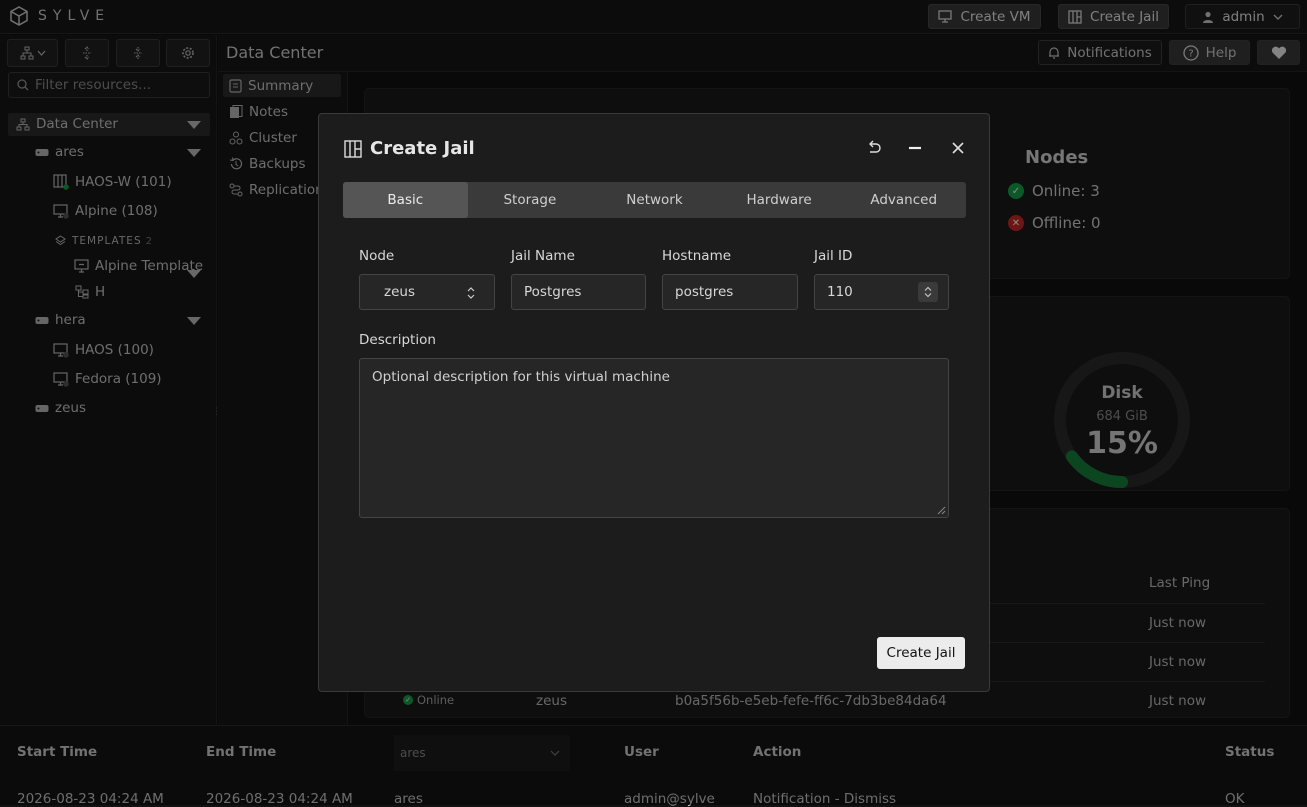  Describe the element at coordinates (915, 148) in the screenshot. I see `minimize-icon` at that location.